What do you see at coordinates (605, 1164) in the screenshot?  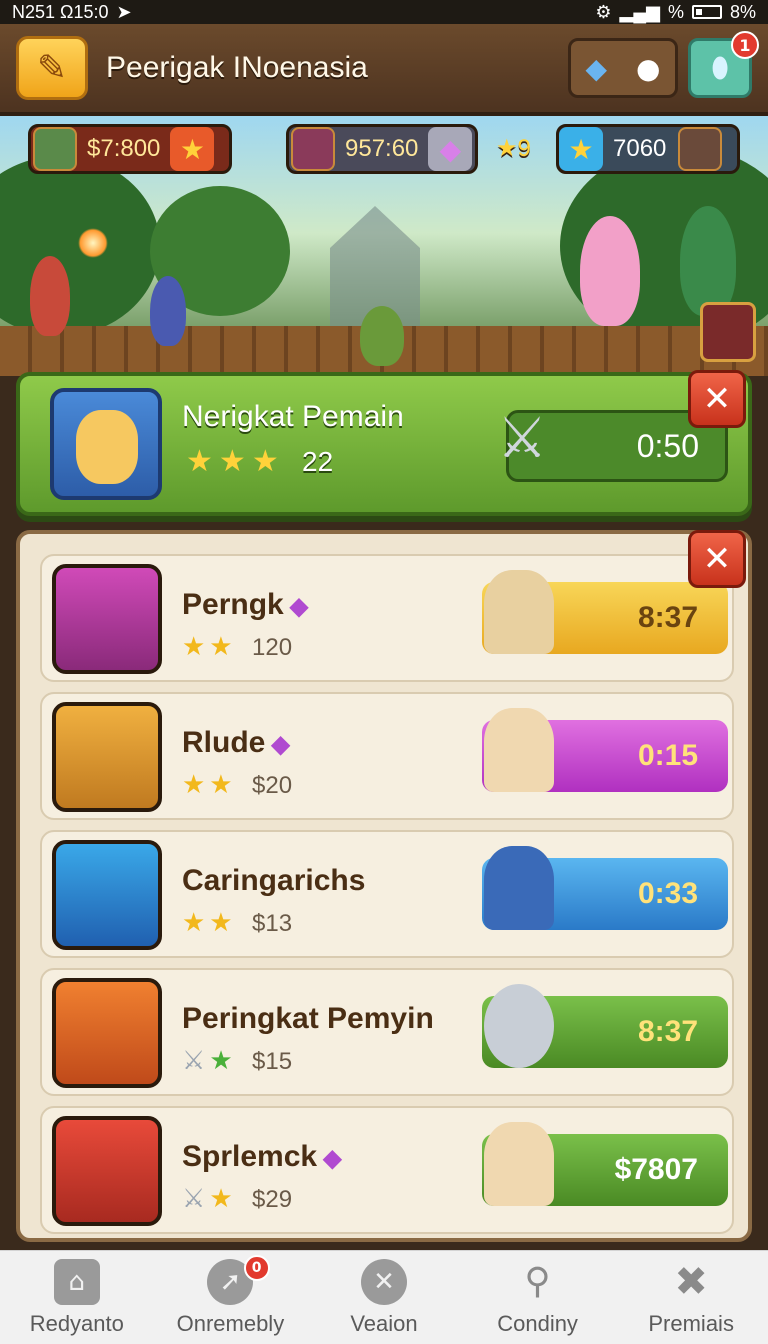 I see `timer-button: $7807` at bounding box center [605, 1164].